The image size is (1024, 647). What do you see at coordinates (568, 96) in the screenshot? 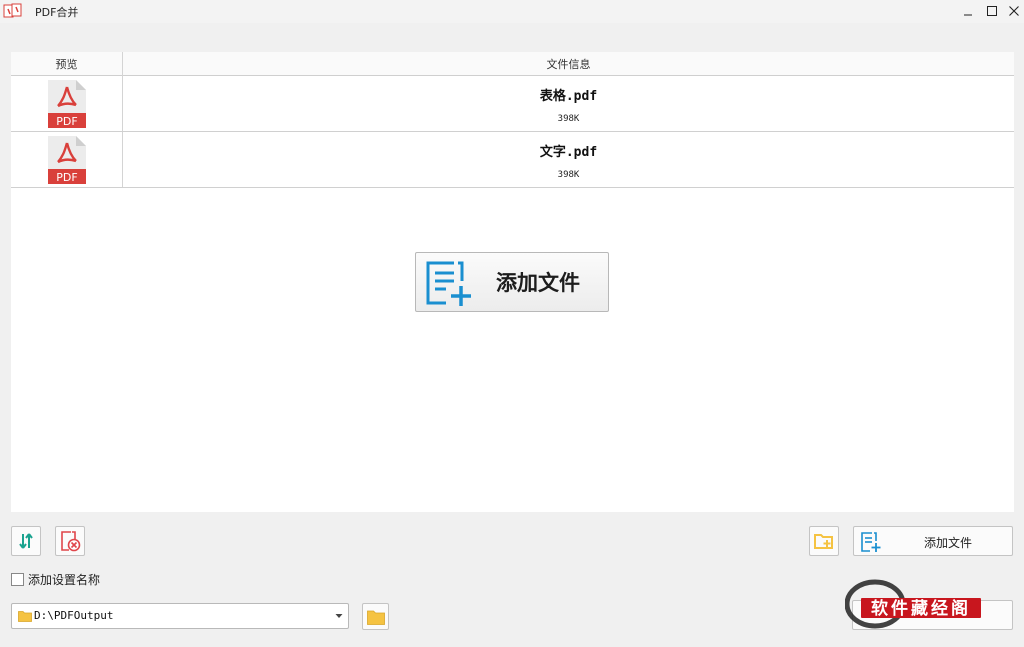
I see `file-name: 表格.pdf` at bounding box center [568, 96].